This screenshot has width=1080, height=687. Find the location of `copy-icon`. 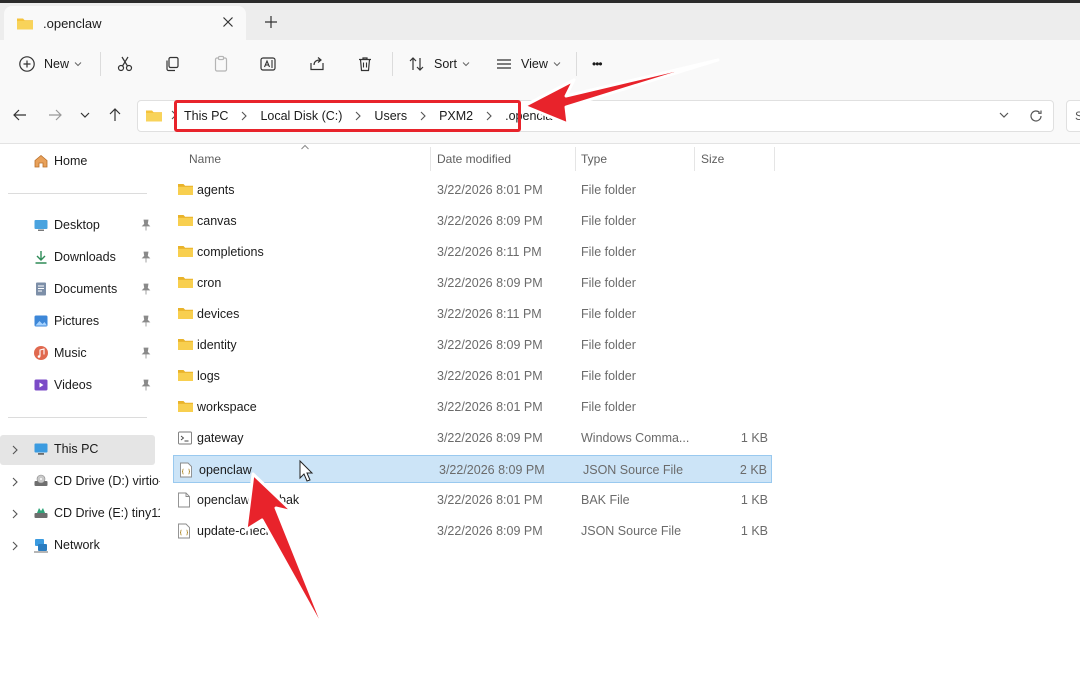

copy-icon is located at coordinates (172, 64).